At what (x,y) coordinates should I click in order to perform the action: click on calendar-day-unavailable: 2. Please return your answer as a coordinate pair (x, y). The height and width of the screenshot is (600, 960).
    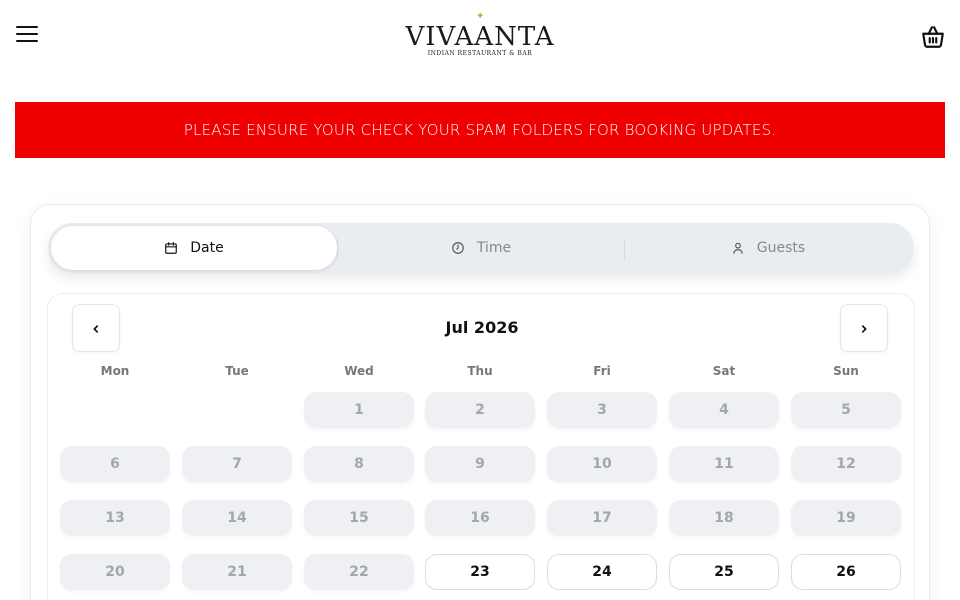
    Looking at the image, I should click on (480, 410).